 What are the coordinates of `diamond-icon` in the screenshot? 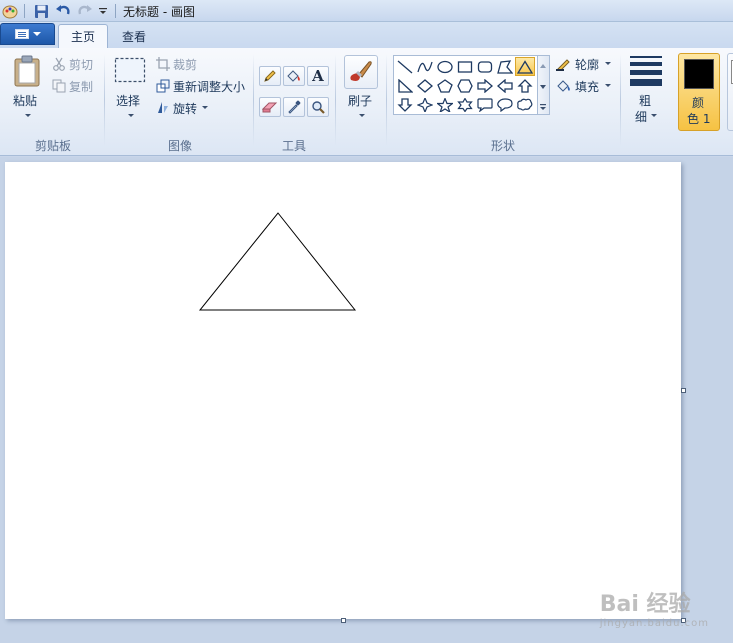 It's located at (425, 85).